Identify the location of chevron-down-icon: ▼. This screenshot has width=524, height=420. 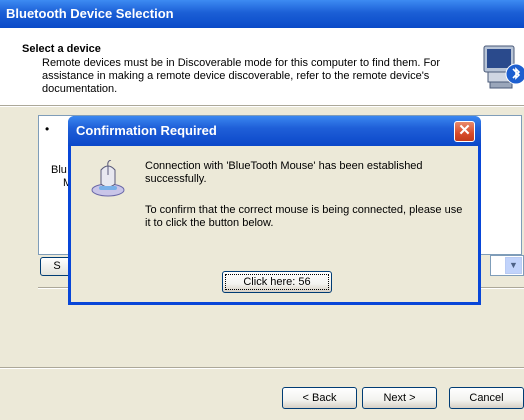
(513, 265).